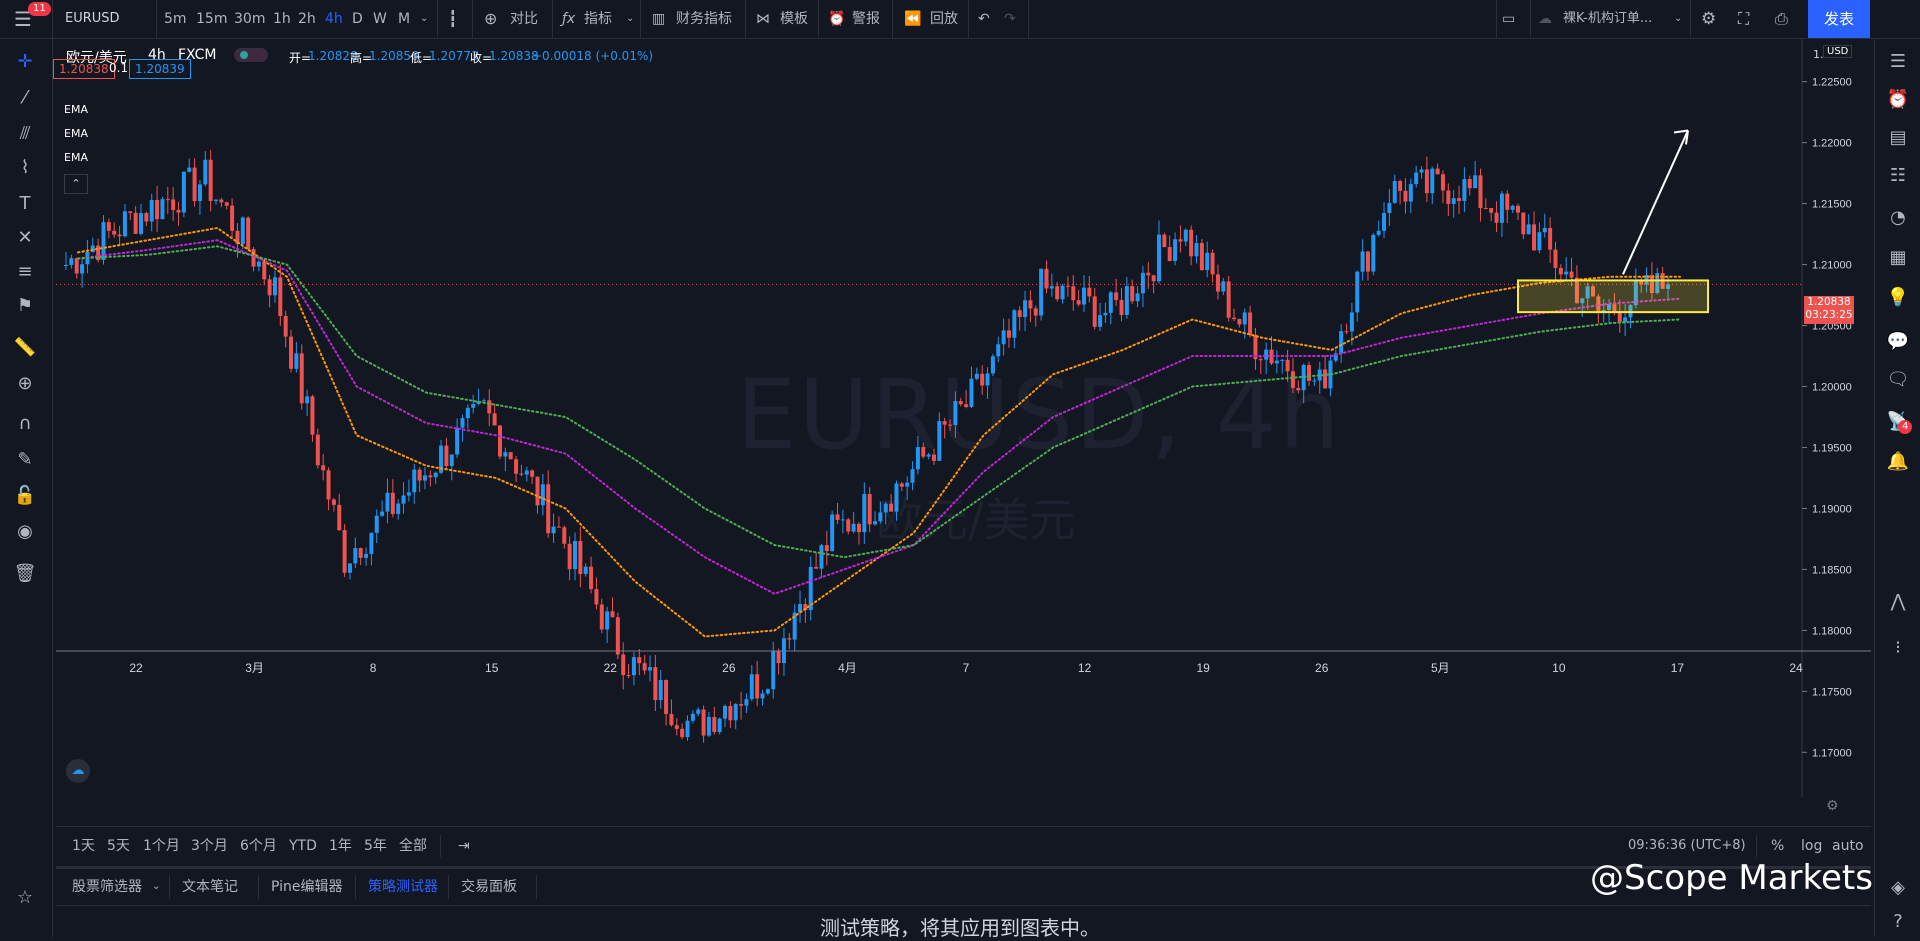  Describe the element at coordinates (1898, 176) in the screenshot. I see `data-window-icon: ☷` at that location.